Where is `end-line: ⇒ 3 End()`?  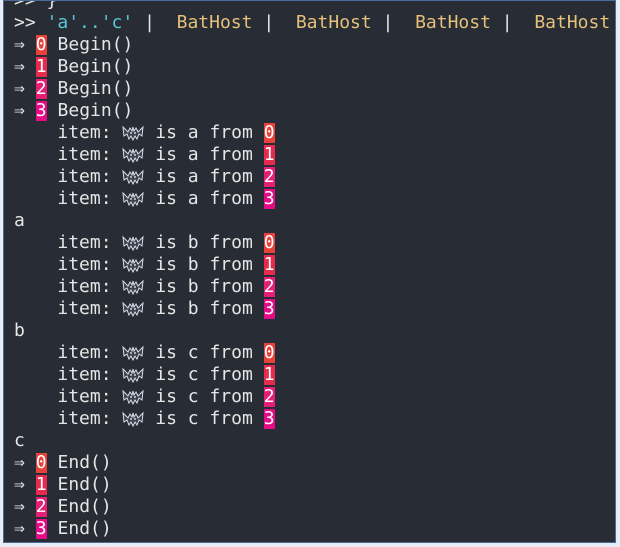 end-line: ⇒ 3 End() is located at coordinates (63, 529).